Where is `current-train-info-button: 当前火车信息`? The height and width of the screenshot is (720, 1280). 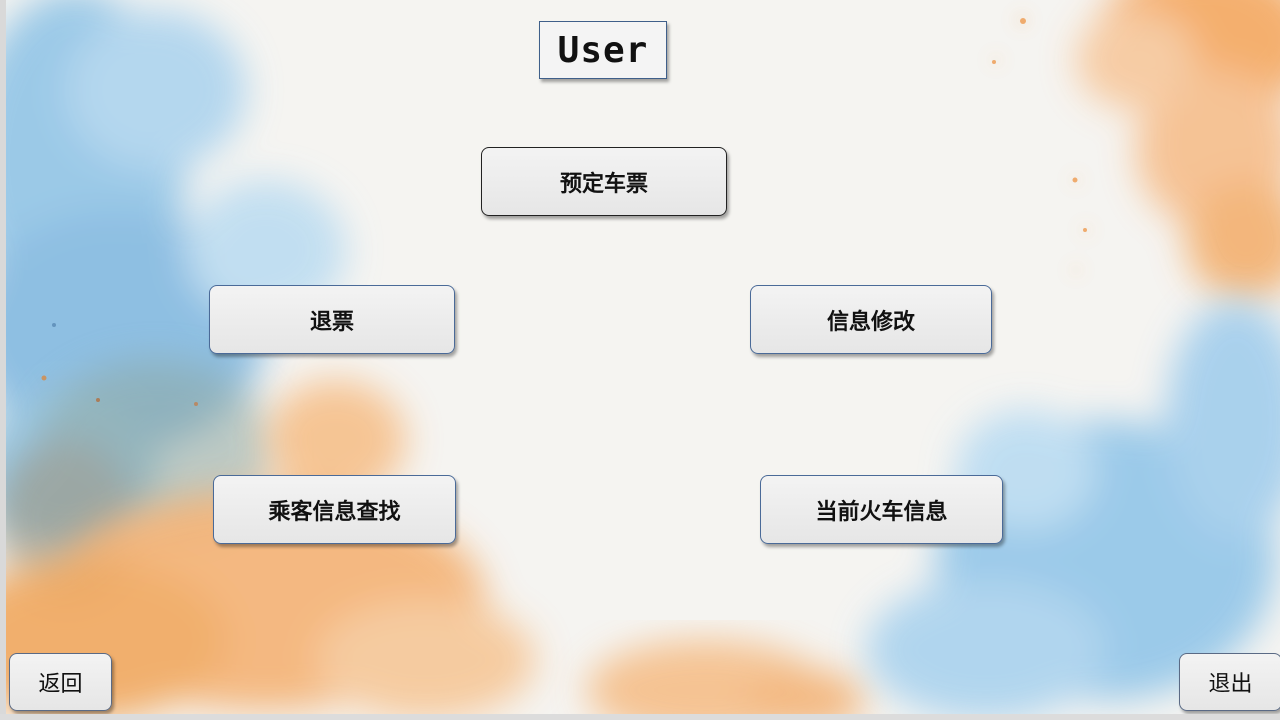
current-train-info-button: 当前火车信息 is located at coordinates (881, 509).